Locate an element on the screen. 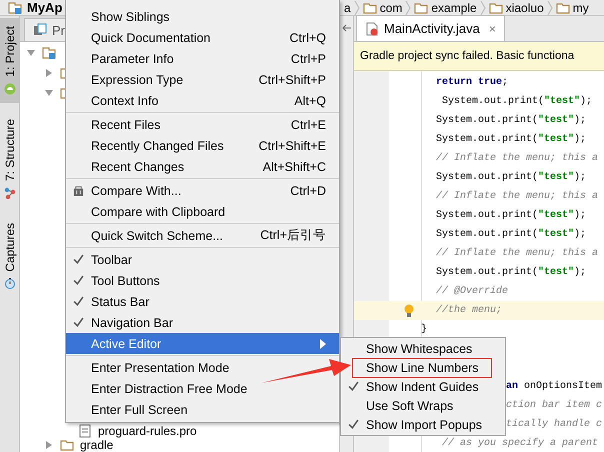 Image resolution: width=604 pixels, height=452 pixels. structure-icon is located at coordinates (10, 192).